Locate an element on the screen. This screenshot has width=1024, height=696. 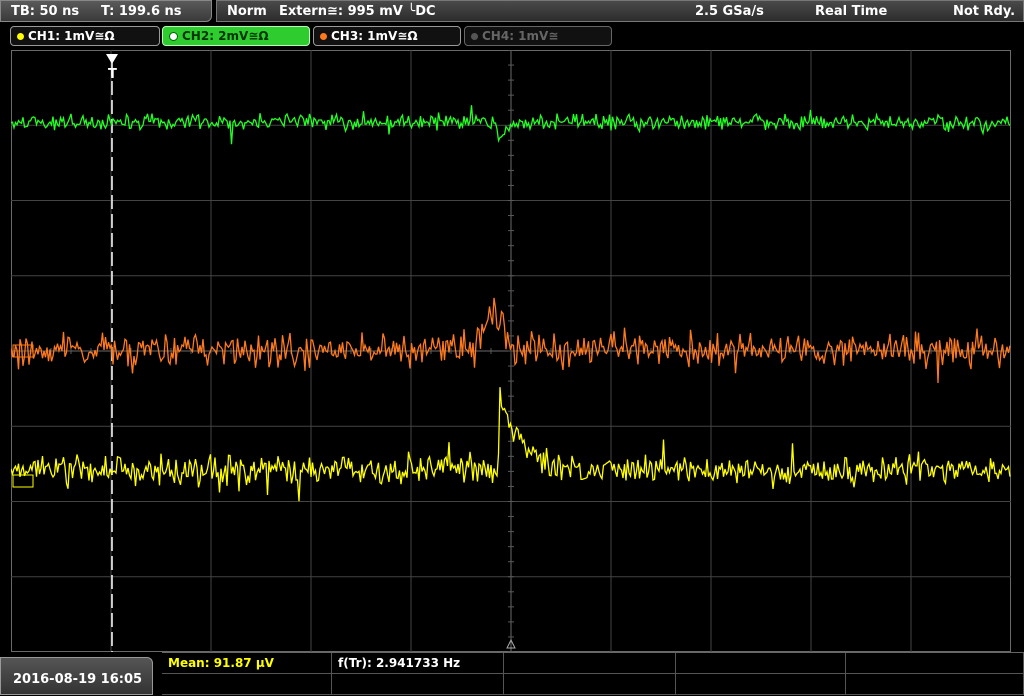
measurement-panel: Mean: 91.87 µV f(Tr): 2.941733 Hz is located at coordinates (593, 674).